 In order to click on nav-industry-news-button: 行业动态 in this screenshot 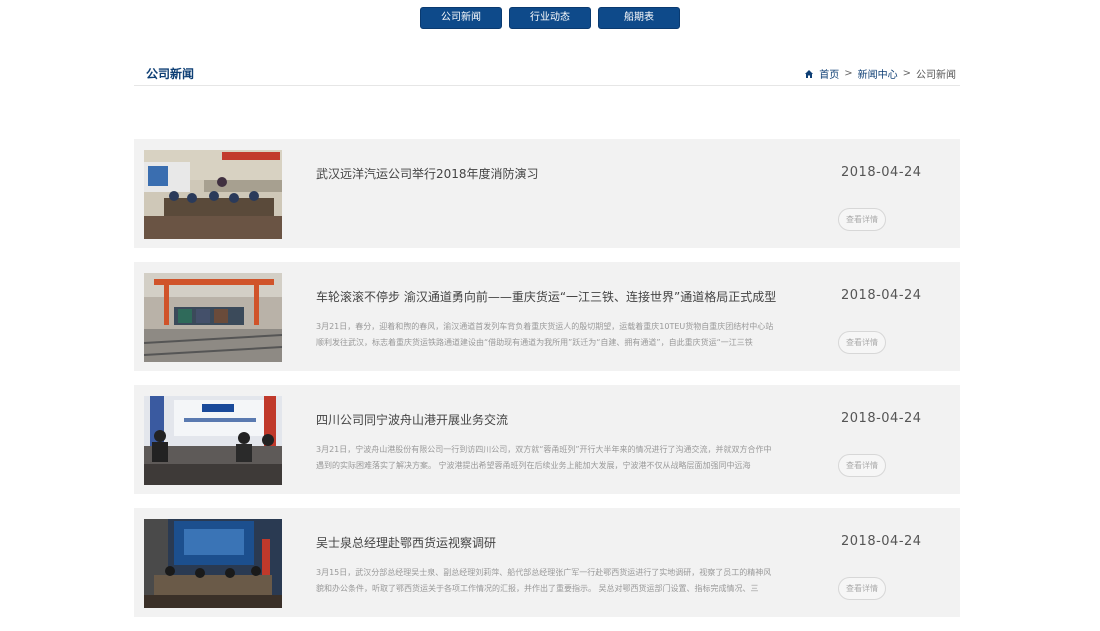, I will do `click(550, 18)`.